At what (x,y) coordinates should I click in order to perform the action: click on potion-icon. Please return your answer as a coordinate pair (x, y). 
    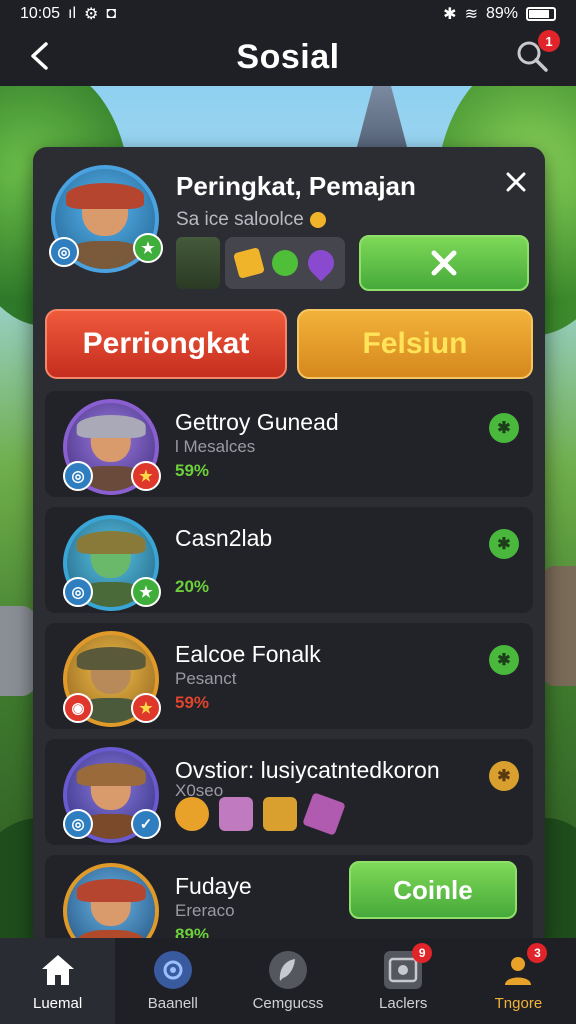
    Looking at the image, I should click on (324, 814).